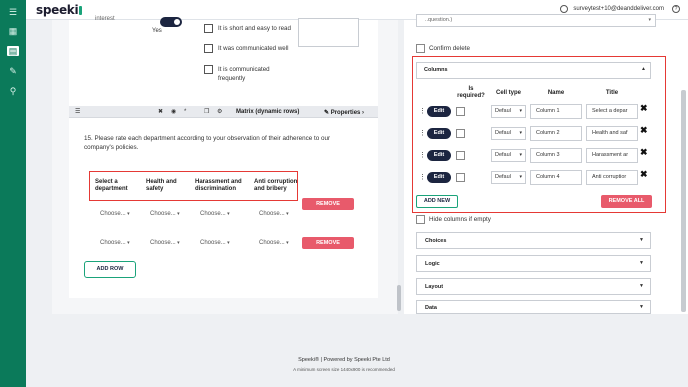 Image resolution: width=688 pixels, height=387 pixels. I want to click on speeki-logo: speeki, so click(59, 10).